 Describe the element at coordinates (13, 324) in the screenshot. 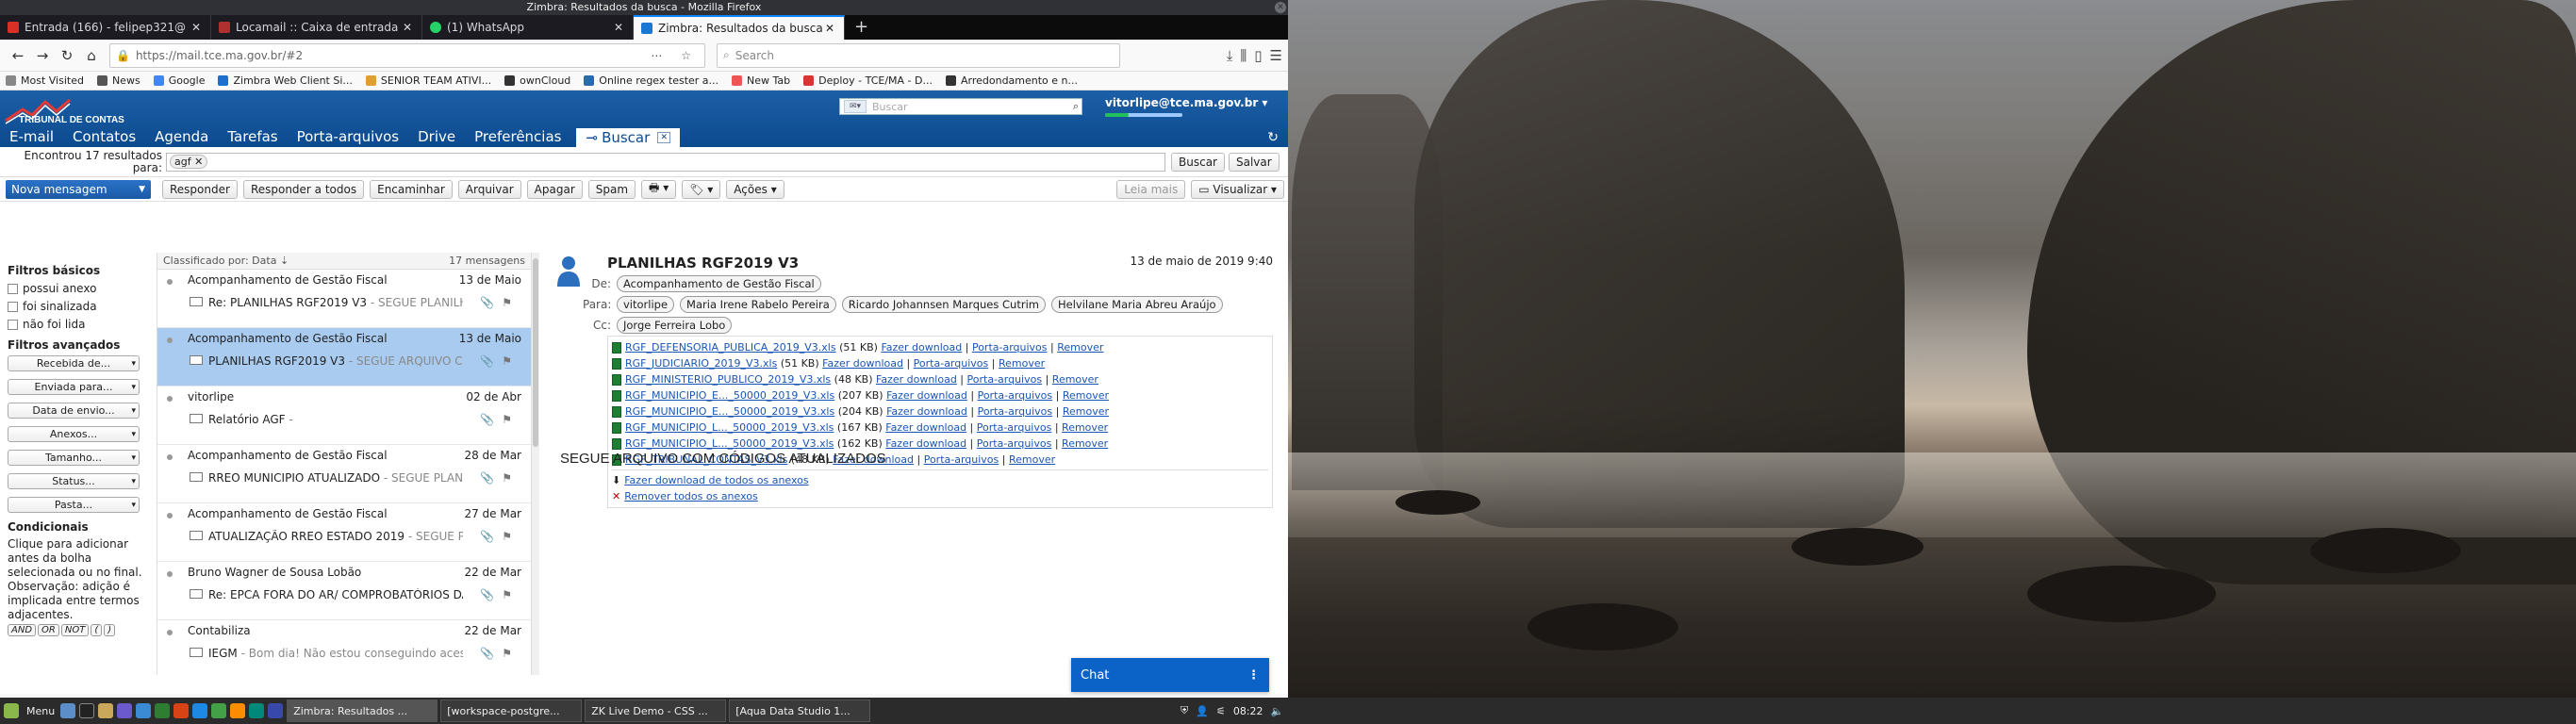

I see `checkbox` at that location.